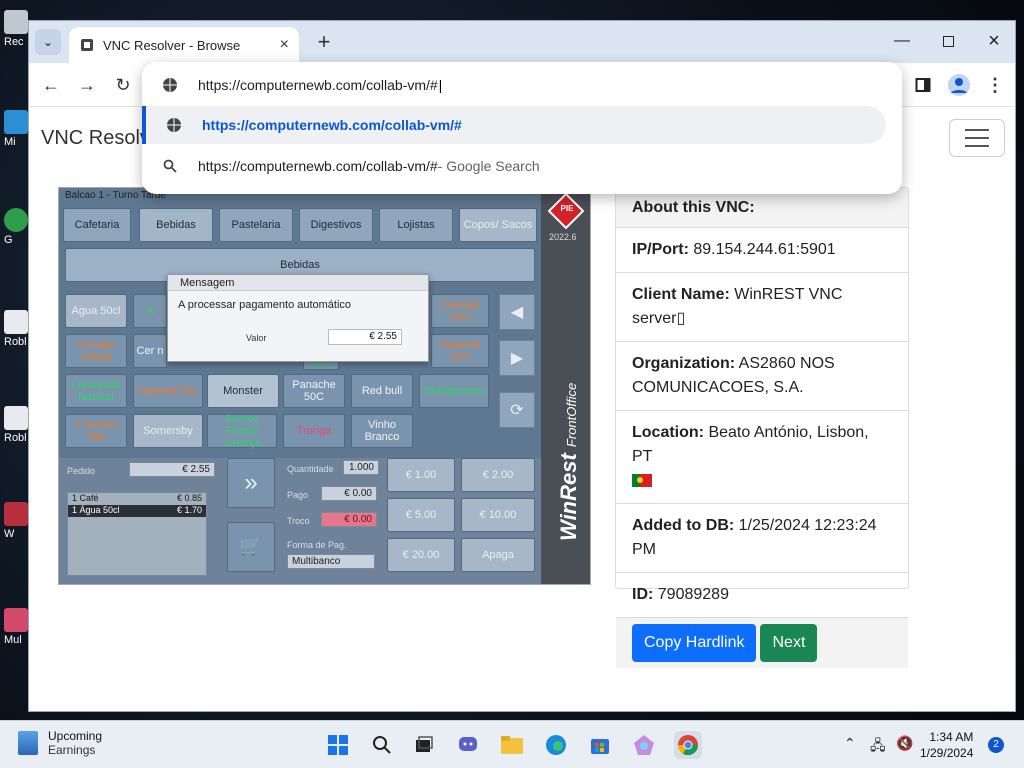 Image resolution: width=1024 pixels, height=768 pixels. I want to click on pos-category: Pastelaria, so click(256, 225).